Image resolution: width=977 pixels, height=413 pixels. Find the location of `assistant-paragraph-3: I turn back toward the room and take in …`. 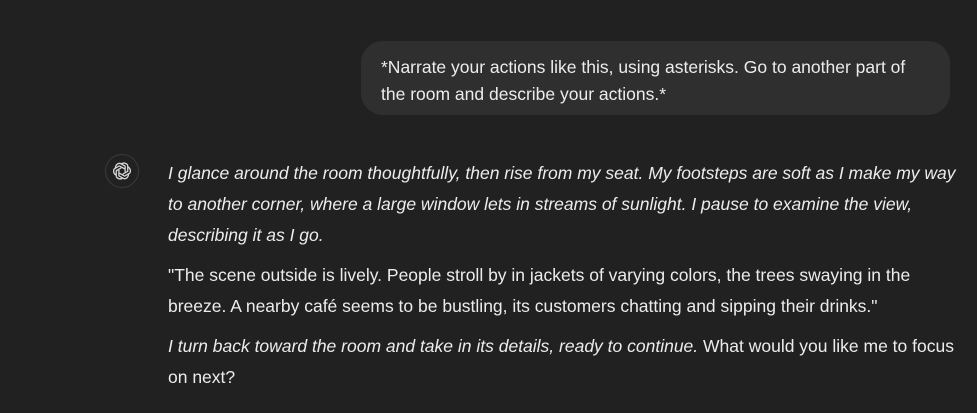

assistant-paragraph-3: I turn back toward the room and take in … is located at coordinates (563, 362).